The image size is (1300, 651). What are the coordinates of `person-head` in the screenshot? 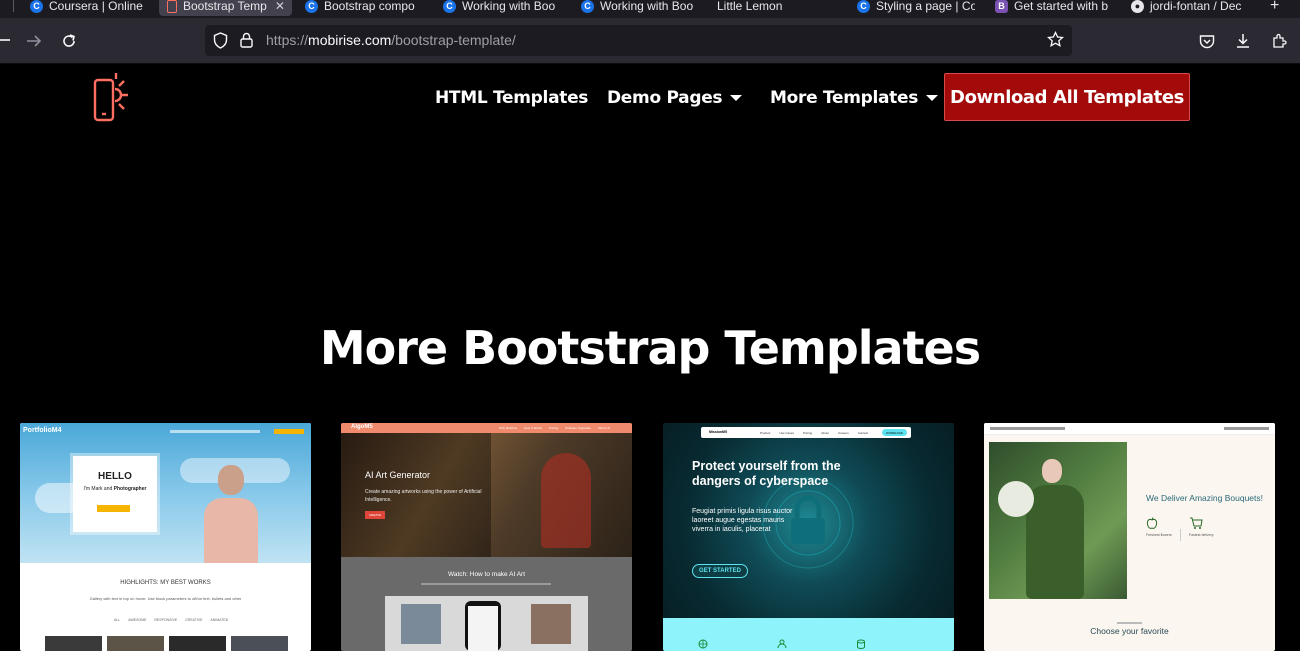 It's located at (231, 480).